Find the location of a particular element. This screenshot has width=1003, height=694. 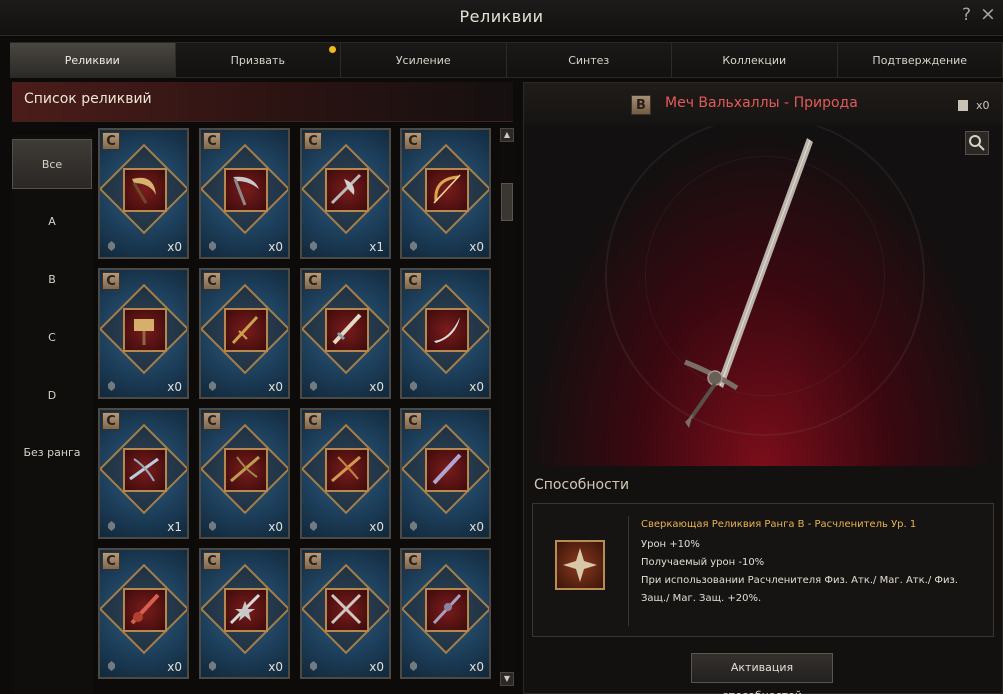

spear-icon is located at coordinates (447, 469).